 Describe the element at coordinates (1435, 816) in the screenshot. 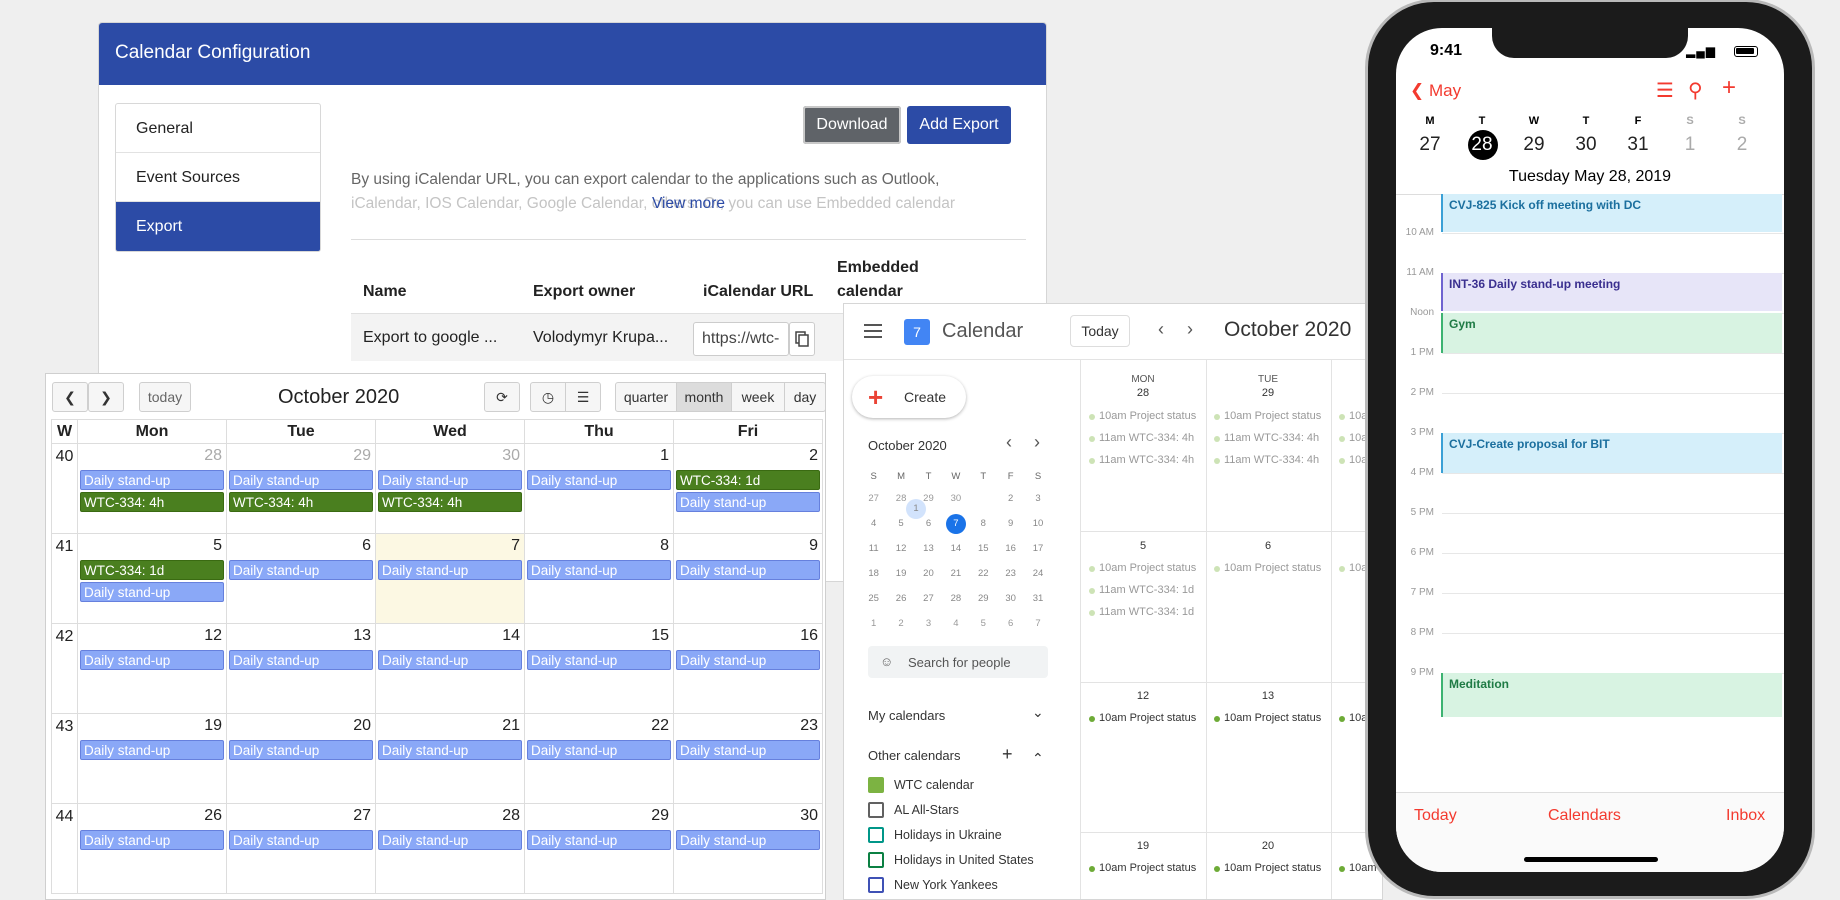

I see `tab-today: Today` at that location.